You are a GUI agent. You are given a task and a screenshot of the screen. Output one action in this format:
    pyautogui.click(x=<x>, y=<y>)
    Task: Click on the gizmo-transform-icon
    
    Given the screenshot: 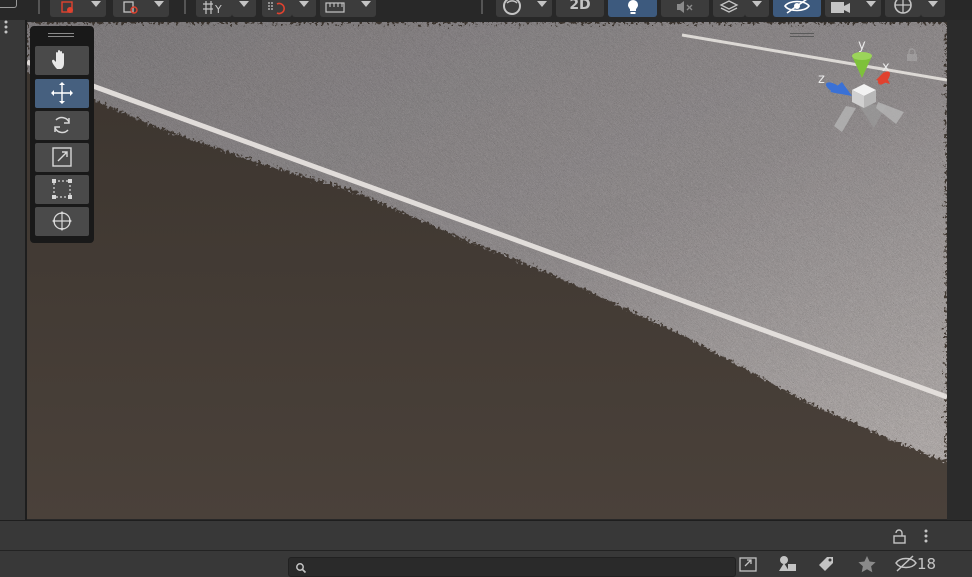 What is the action you would take?
    pyautogui.click(x=67, y=7)
    